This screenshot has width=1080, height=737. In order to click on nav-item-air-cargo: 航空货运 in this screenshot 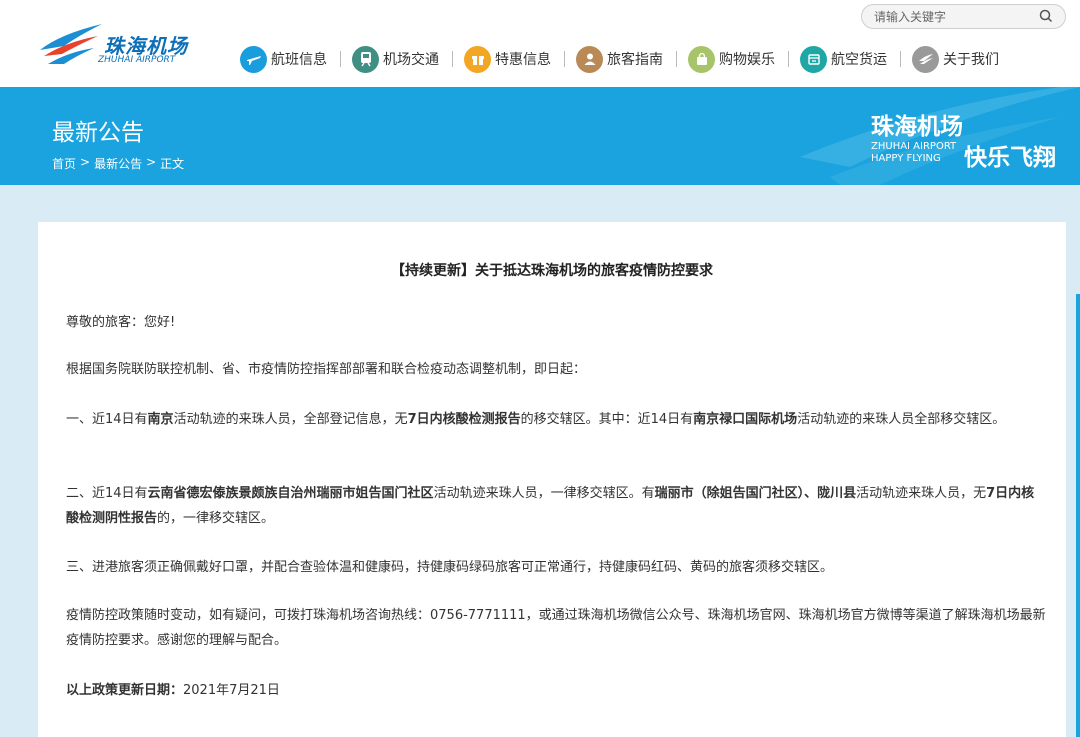, I will do `click(843, 59)`.